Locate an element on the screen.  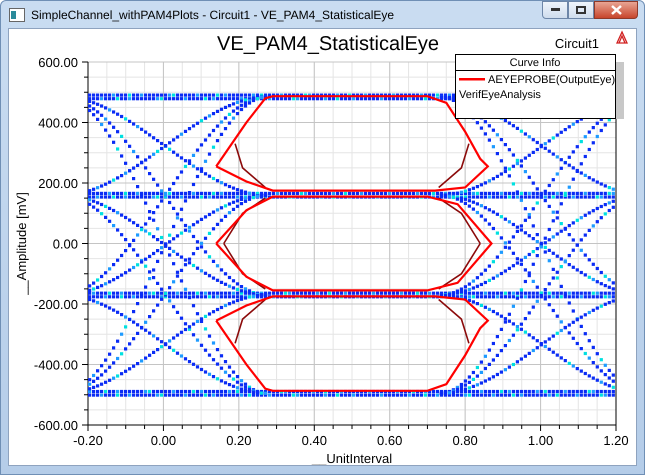
chart-title: VE_PAM4_StatisticalEye is located at coordinates (328, 44).